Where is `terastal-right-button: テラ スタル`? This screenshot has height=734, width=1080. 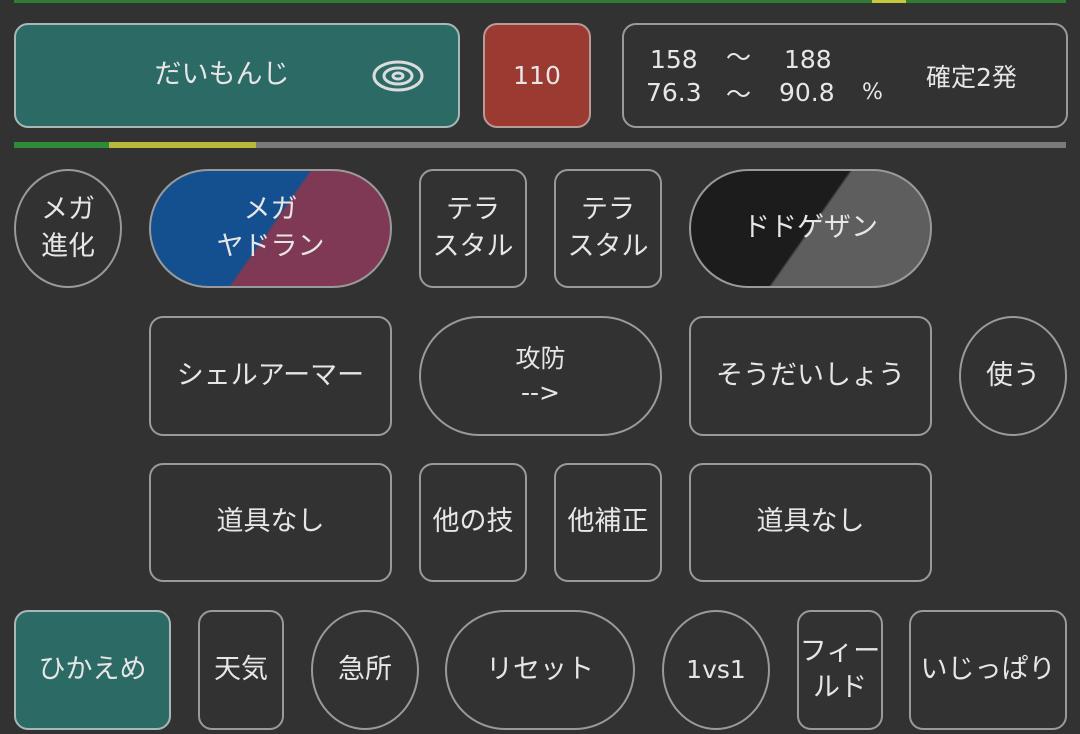
terastal-right-button: テラ スタル is located at coordinates (608, 228).